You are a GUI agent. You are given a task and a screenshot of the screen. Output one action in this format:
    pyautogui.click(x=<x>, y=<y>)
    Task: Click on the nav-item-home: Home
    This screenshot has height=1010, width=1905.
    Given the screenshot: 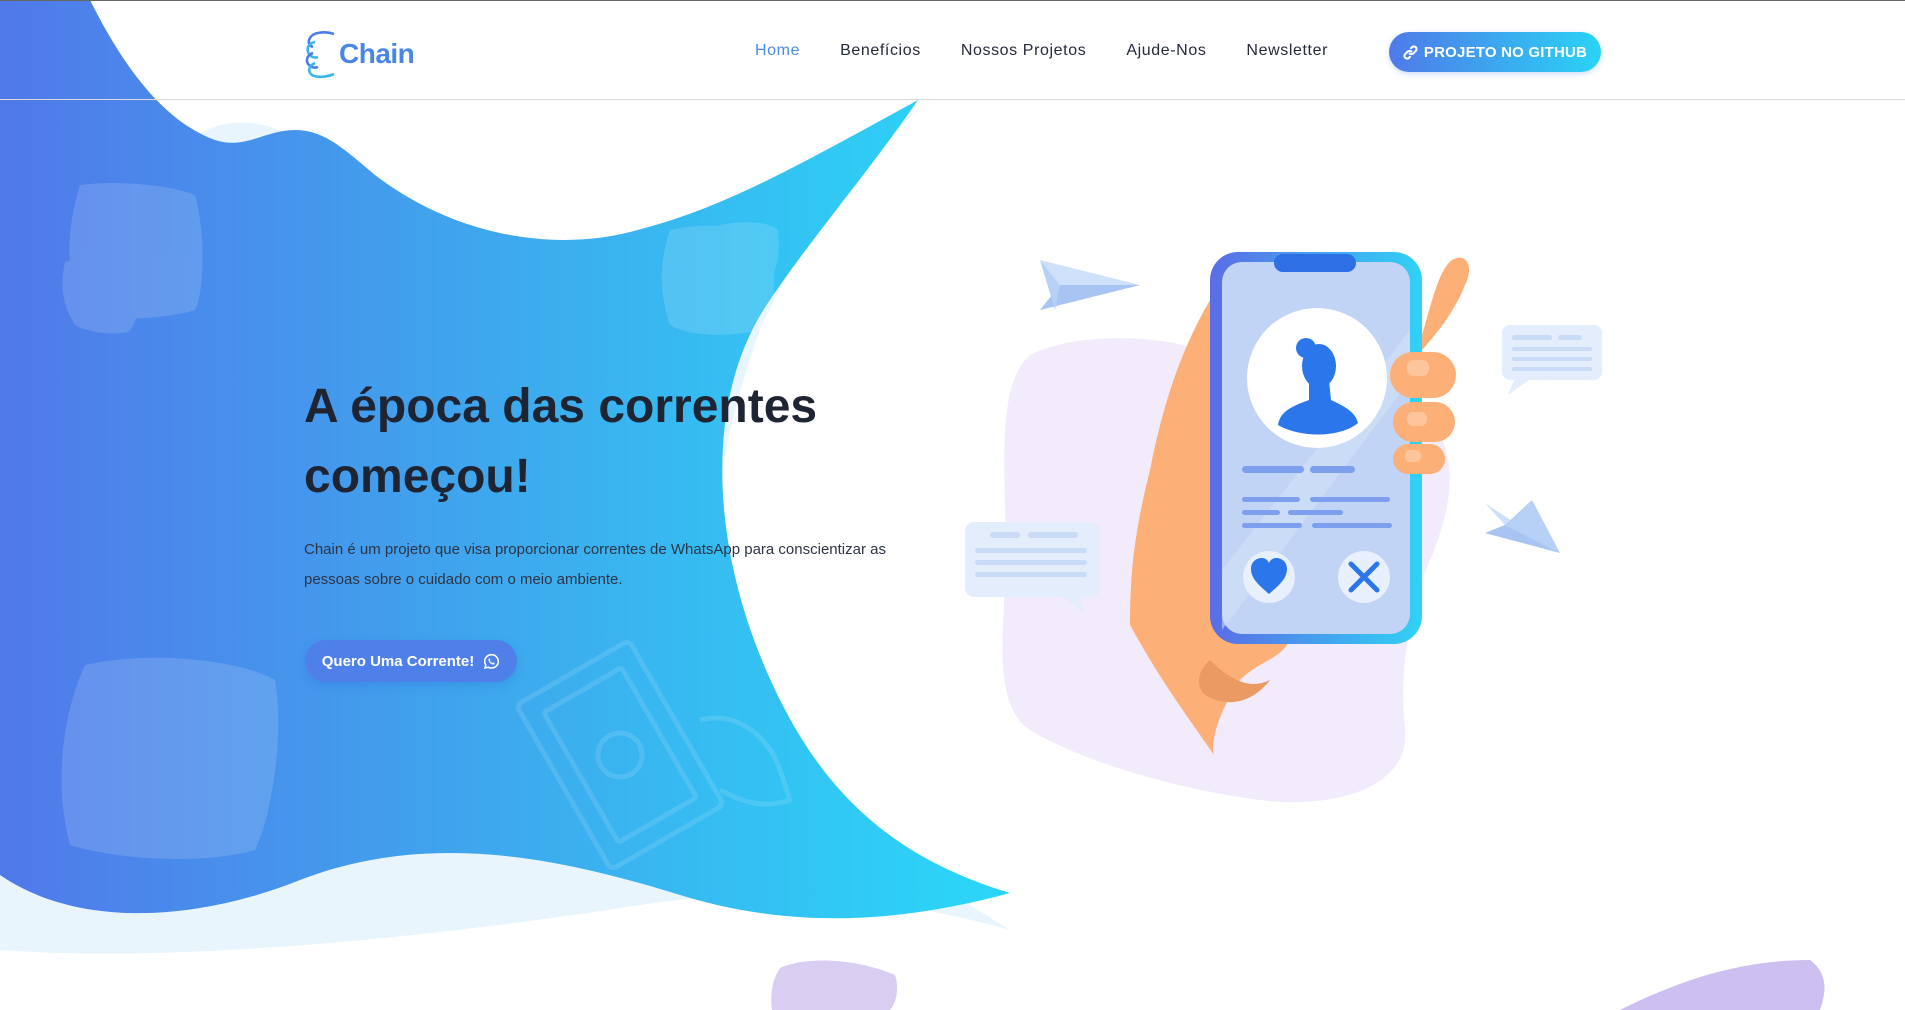 What is the action you would take?
    pyautogui.click(x=777, y=51)
    